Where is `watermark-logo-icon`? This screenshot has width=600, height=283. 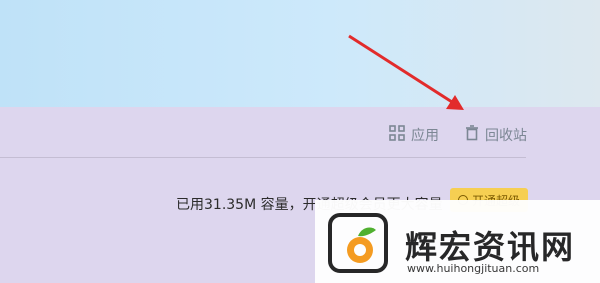 watermark-logo-icon is located at coordinates (358, 243).